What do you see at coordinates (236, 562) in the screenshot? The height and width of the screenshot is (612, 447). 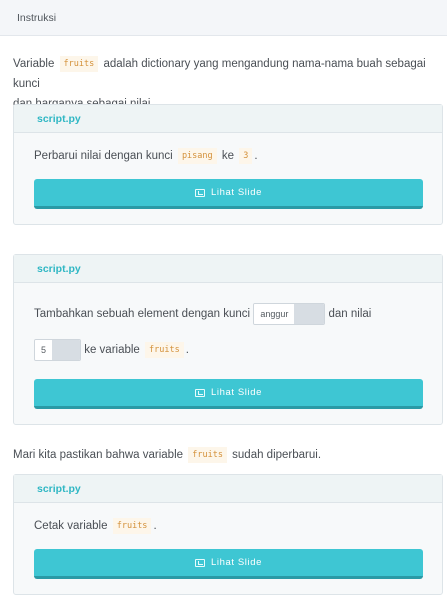 I see `card-3-slide-button-label: Lihat Slide` at bounding box center [236, 562].